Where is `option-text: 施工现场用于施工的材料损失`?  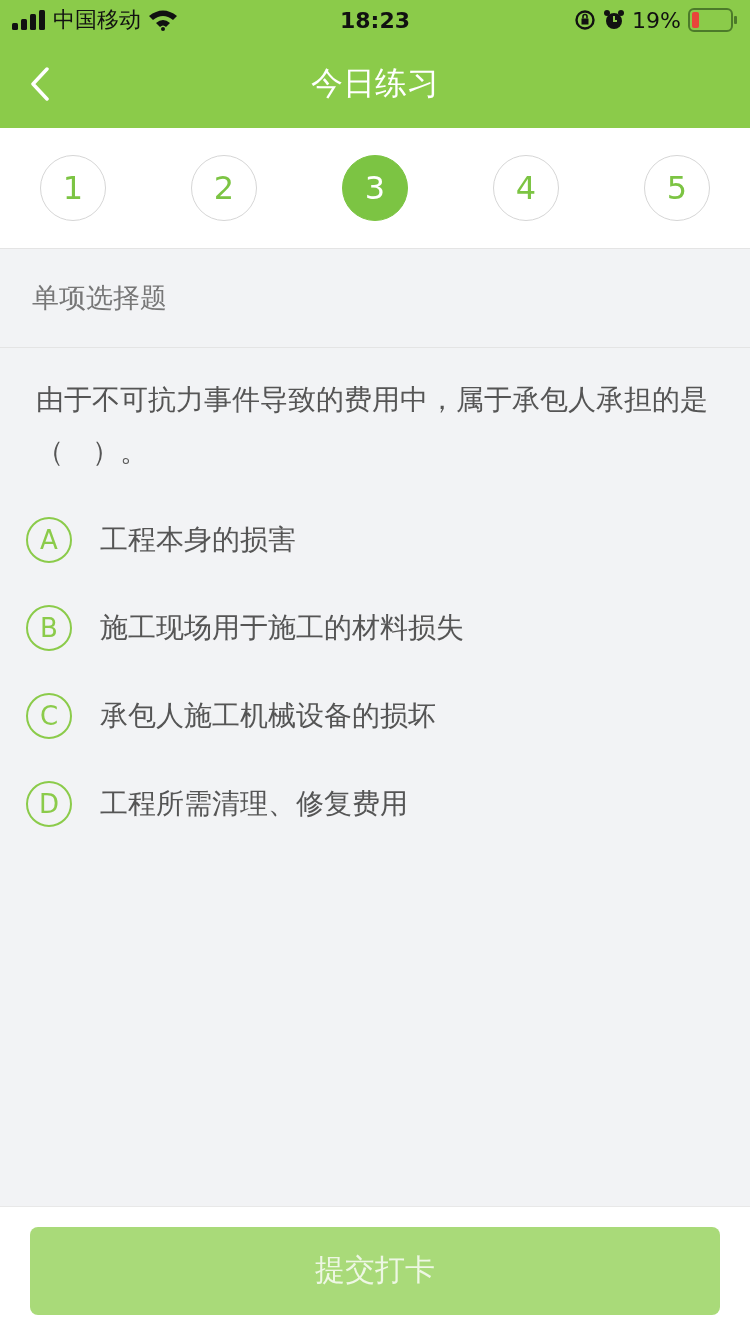
option-text: 施工现场用于施工的材料损失 is located at coordinates (282, 628).